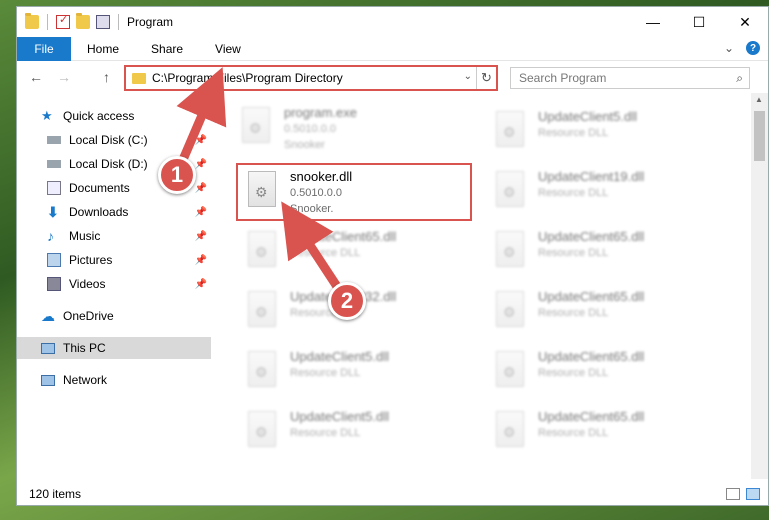 The height and width of the screenshot is (520, 769). What do you see at coordinates (139, 78) in the screenshot?
I see `folder-icon` at bounding box center [139, 78].